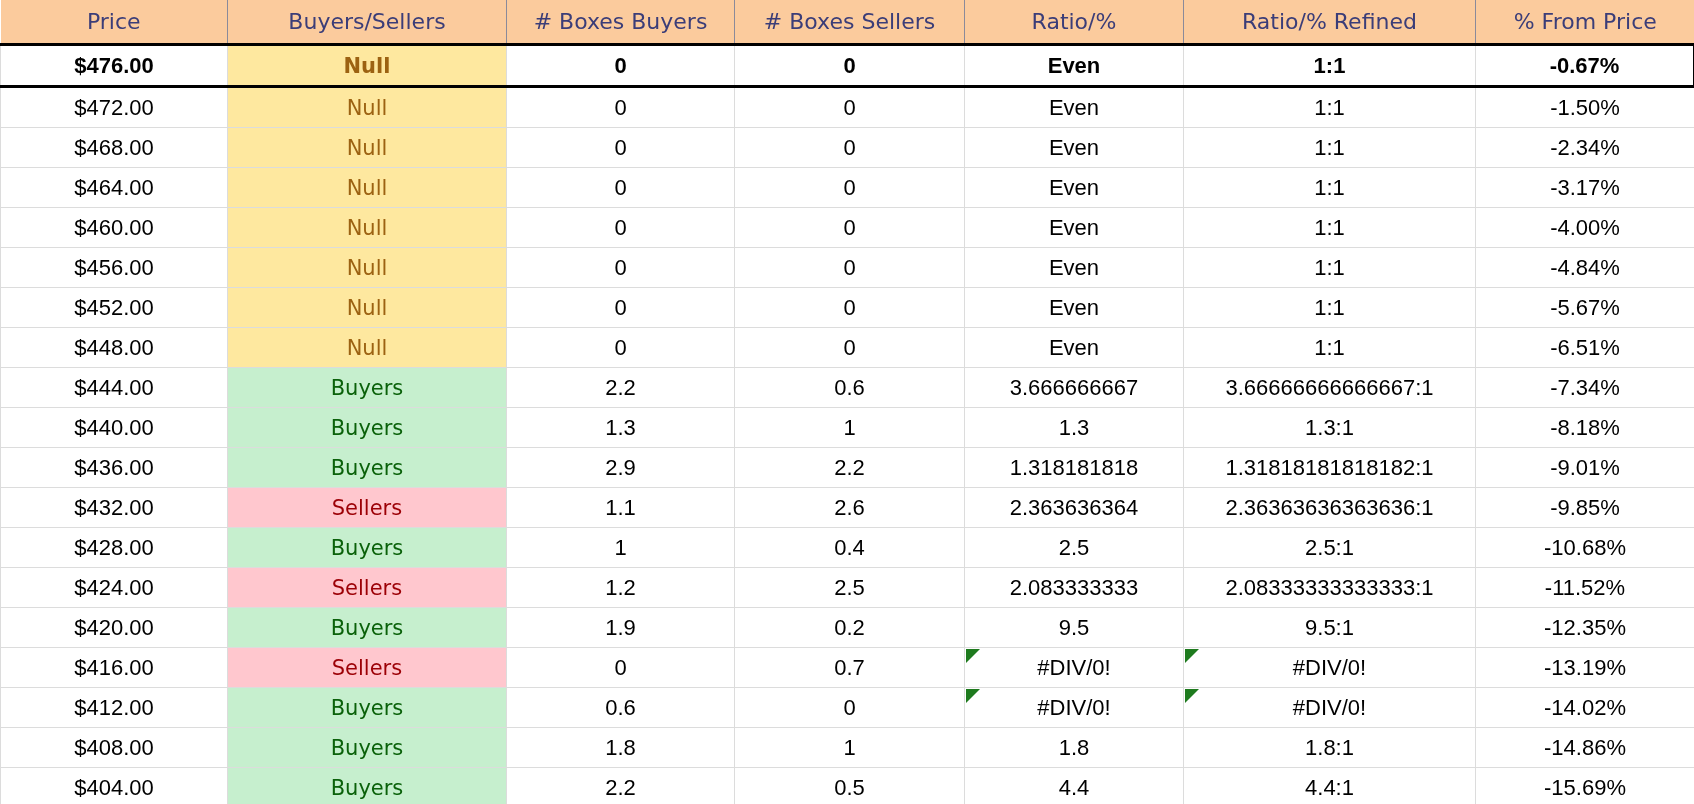 The height and width of the screenshot is (804, 1694). I want to click on table-cell: $424.00, so click(114, 587).